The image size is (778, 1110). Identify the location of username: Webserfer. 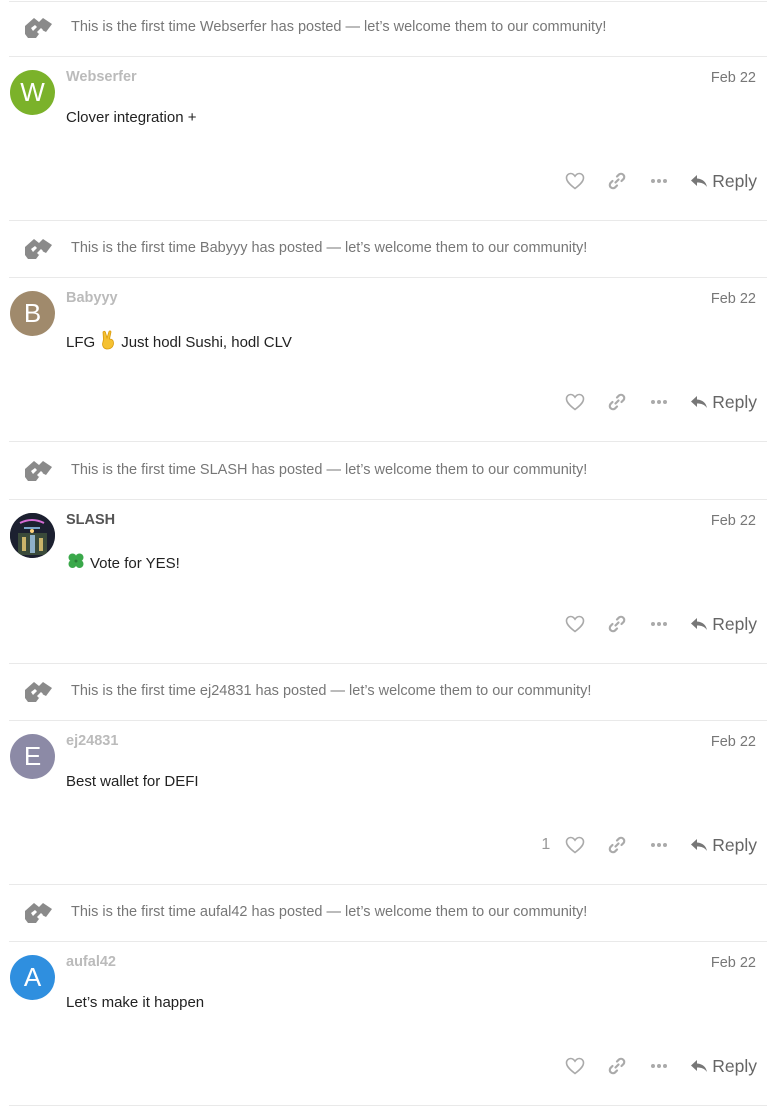
(101, 77).